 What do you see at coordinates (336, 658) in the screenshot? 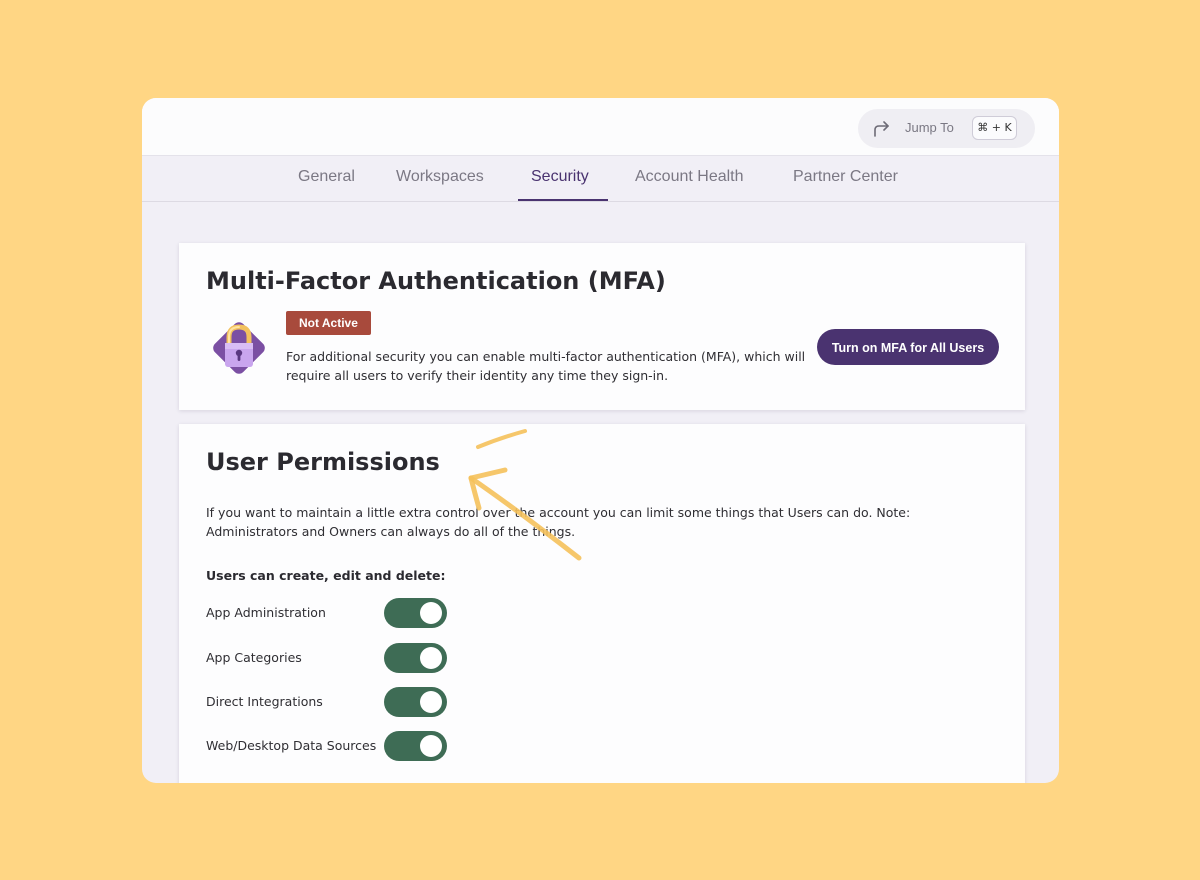
I see `permission-row-app-categories: App Categories` at bounding box center [336, 658].